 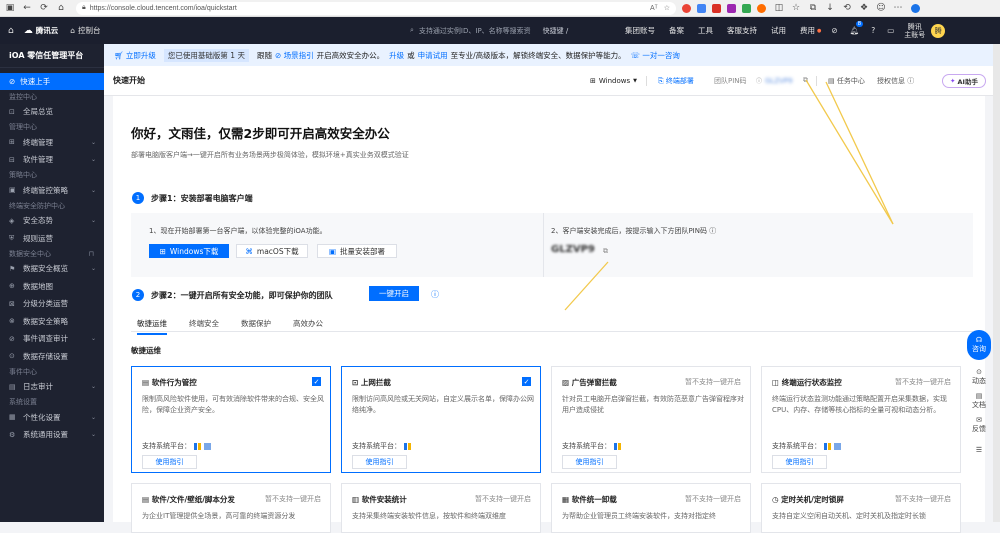 What do you see at coordinates (135, 55) in the screenshot?
I see `upgrade-now-link: 🛒︎ 立即升级` at bounding box center [135, 55].